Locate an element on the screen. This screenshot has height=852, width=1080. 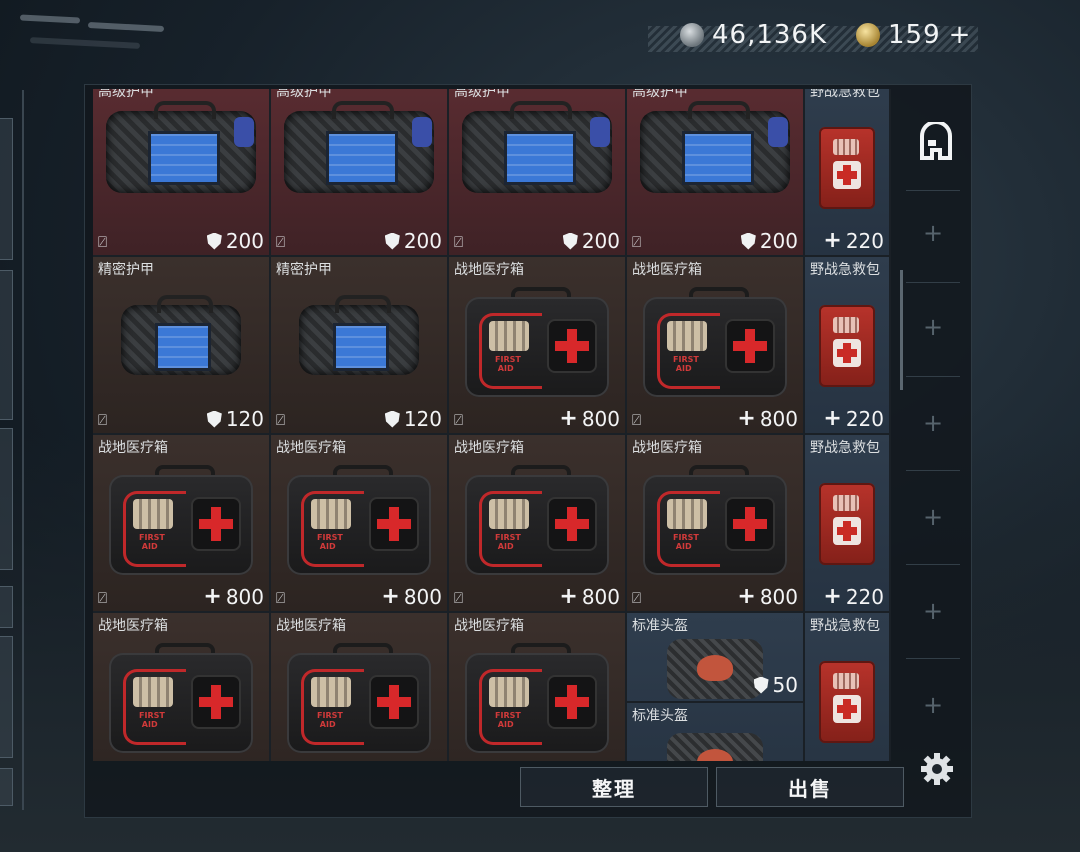
gear-icon is located at coordinates (937, 769).